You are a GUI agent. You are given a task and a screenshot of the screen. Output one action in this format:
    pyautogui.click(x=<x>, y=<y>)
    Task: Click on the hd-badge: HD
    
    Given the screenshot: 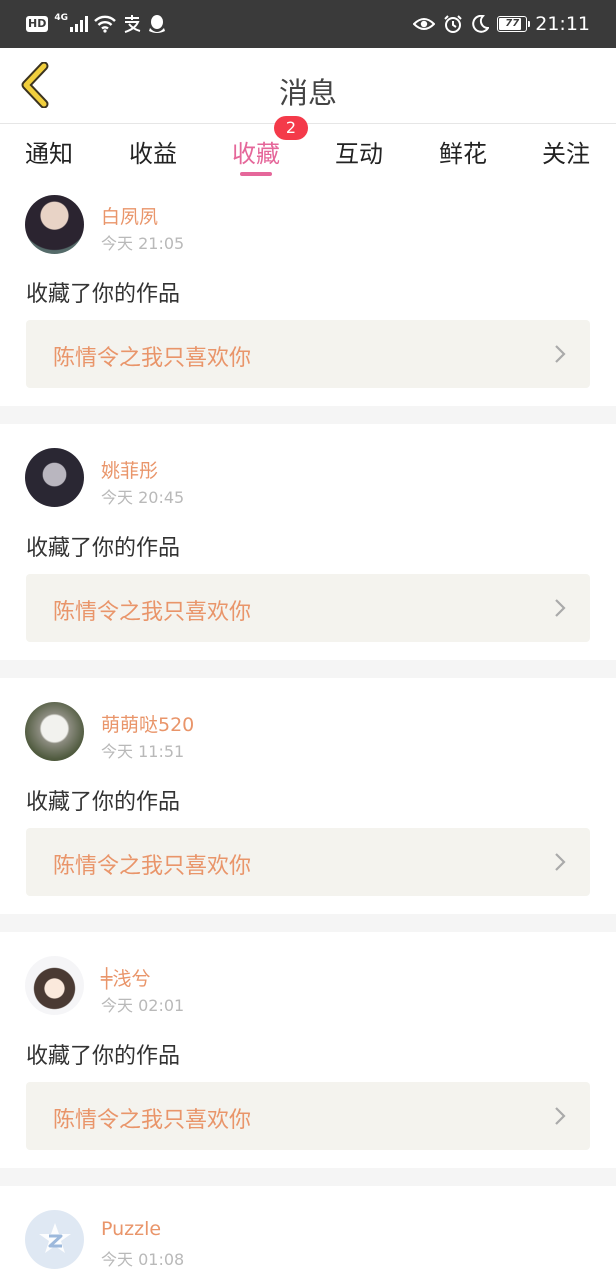 What is the action you would take?
    pyautogui.click(x=37, y=24)
    